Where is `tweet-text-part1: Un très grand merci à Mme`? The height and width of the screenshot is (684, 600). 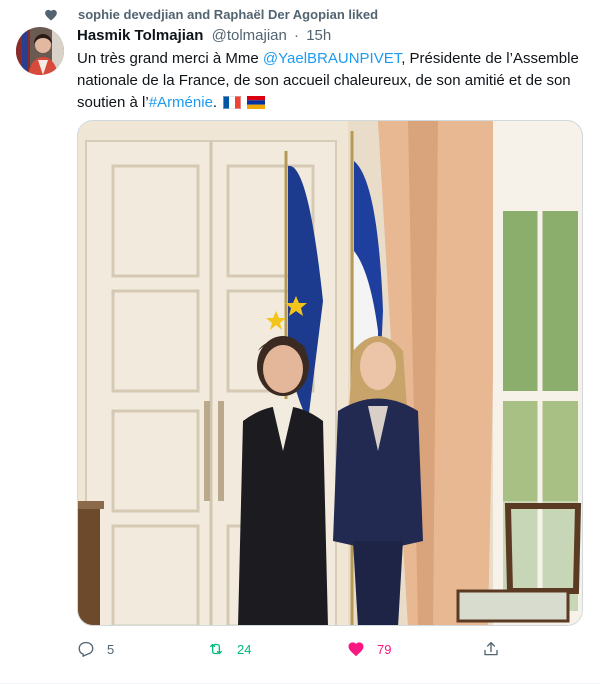
tweet-text-part1: Un très grand merci à Mme is located at coordinates (170, 58).